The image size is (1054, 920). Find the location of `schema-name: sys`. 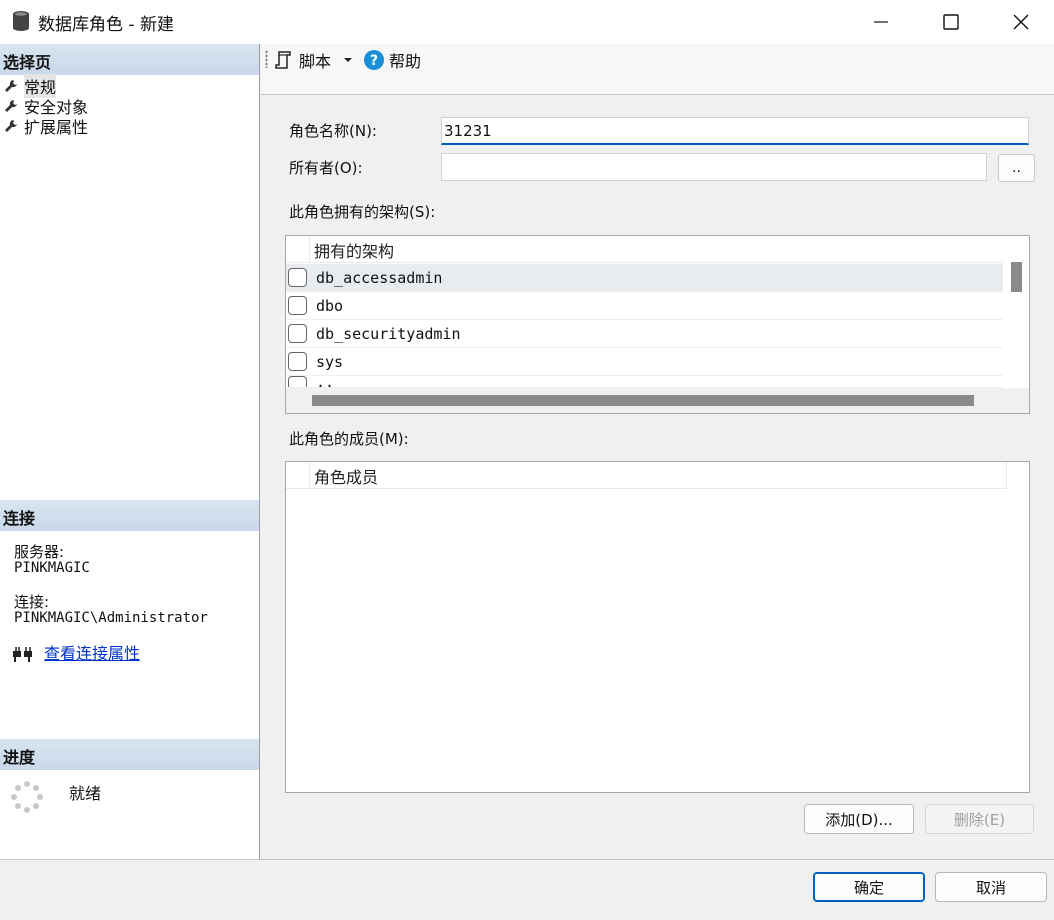

schema-name: sys is located at coordinates (330, 361).